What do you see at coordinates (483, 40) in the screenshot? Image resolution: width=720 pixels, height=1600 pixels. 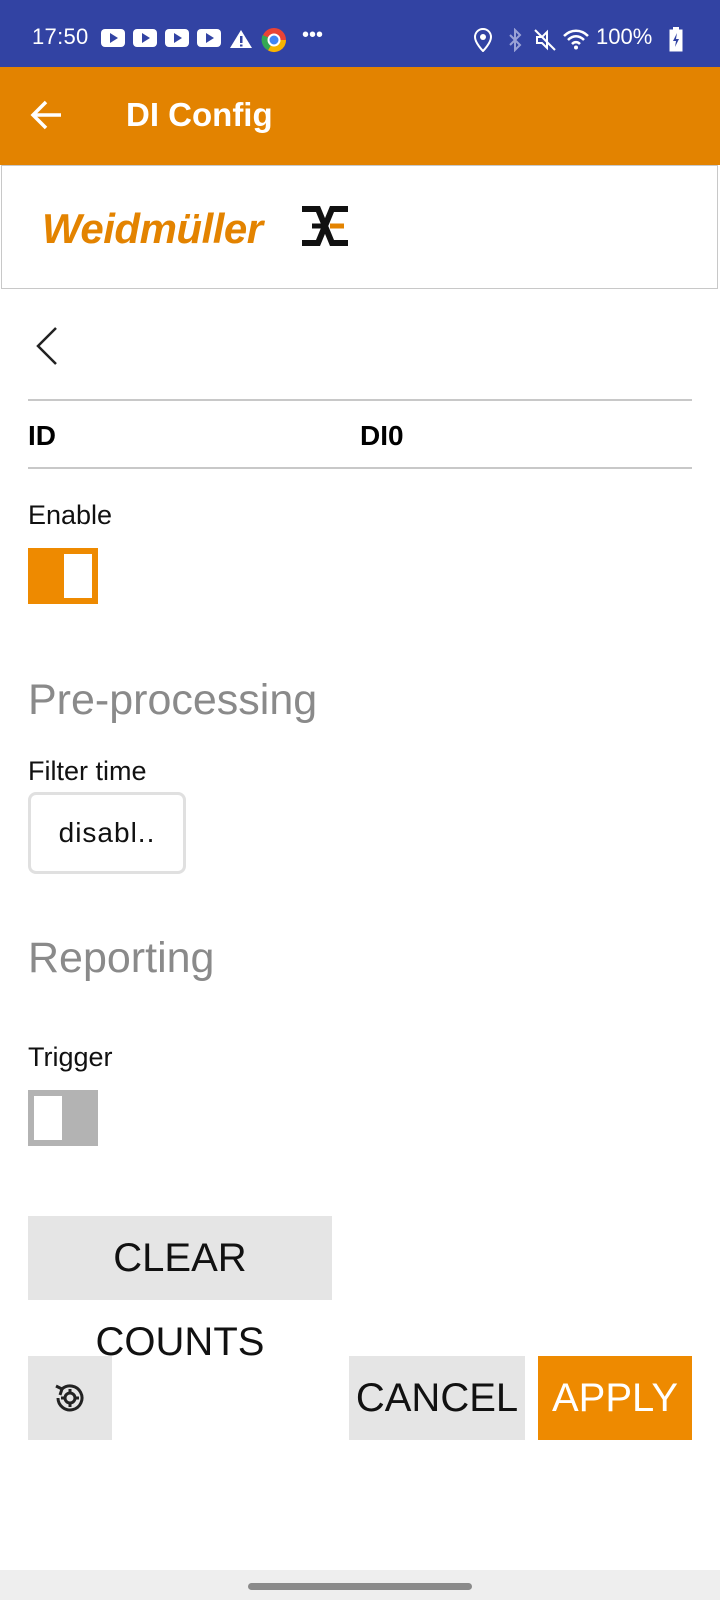 I see `location-icon` at bounding box center [483, 40].